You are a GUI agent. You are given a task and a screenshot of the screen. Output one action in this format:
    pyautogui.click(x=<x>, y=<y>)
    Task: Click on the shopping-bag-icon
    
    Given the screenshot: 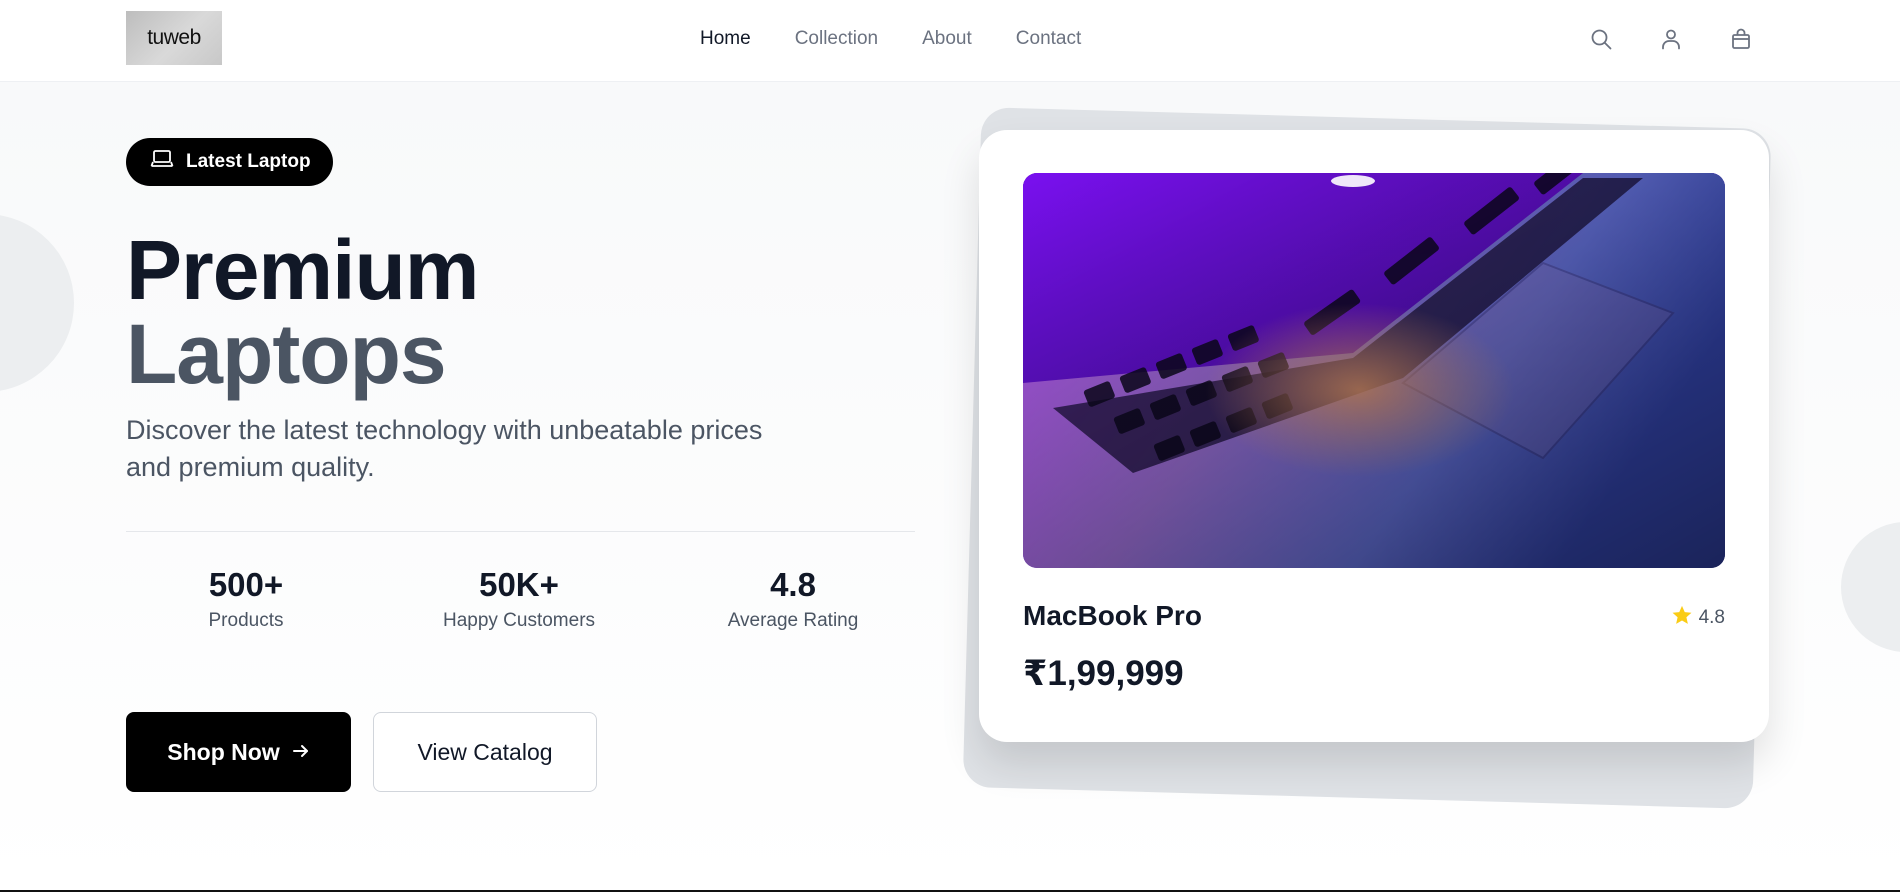 What is the action you would take?
    pyautogui.click(x=1741, y=39)
    